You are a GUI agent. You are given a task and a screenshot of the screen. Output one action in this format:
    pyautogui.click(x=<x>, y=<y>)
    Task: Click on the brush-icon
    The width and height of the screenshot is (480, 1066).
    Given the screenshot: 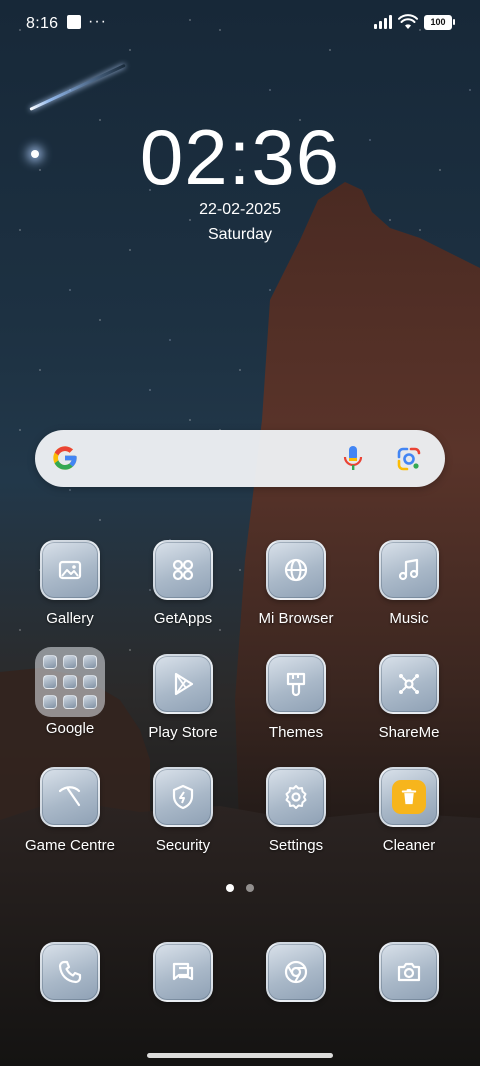 What is the action you would take?
    pyautogui.click(x=296, y=684)
    